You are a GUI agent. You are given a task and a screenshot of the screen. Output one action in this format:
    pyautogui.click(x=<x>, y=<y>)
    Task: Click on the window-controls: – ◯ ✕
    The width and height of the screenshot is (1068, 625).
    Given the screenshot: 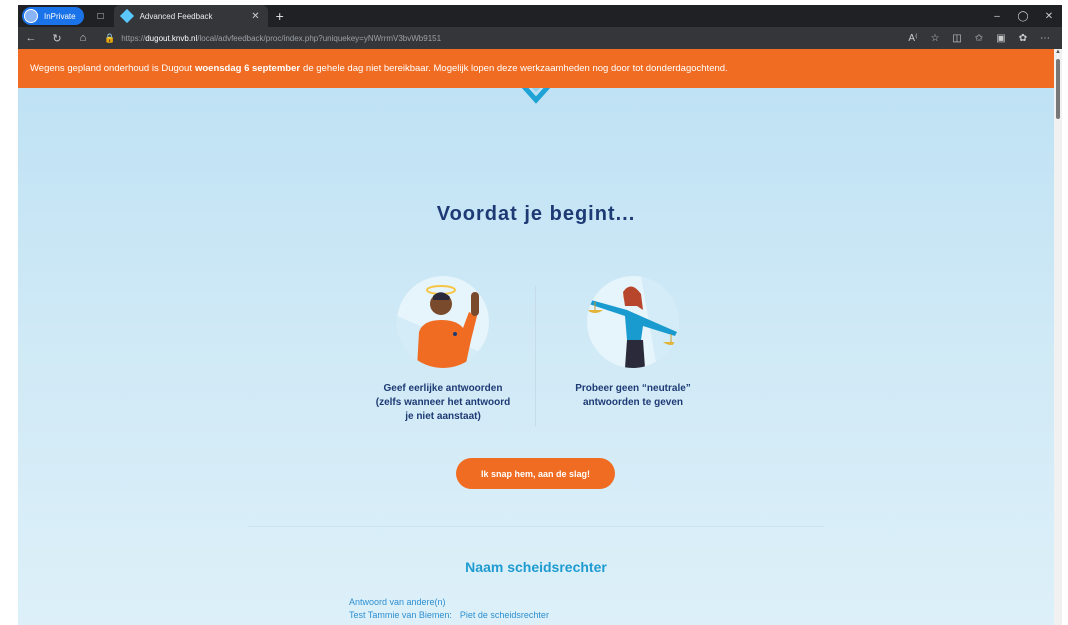 What is the action you would take?
    pyautogui.click(x=1023, y=16)
    